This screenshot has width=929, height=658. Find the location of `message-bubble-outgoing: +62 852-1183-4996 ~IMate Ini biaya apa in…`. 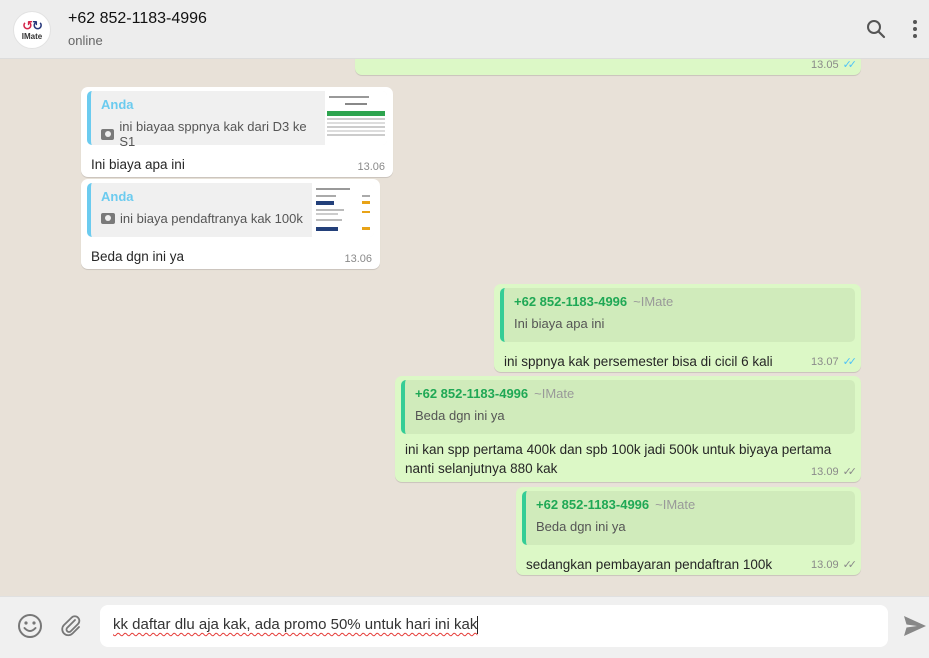

message-bubble-outgoing: +62 852-1183-4996 ~IMate Ini biaya apa in… is located at coordinates (677, 328).